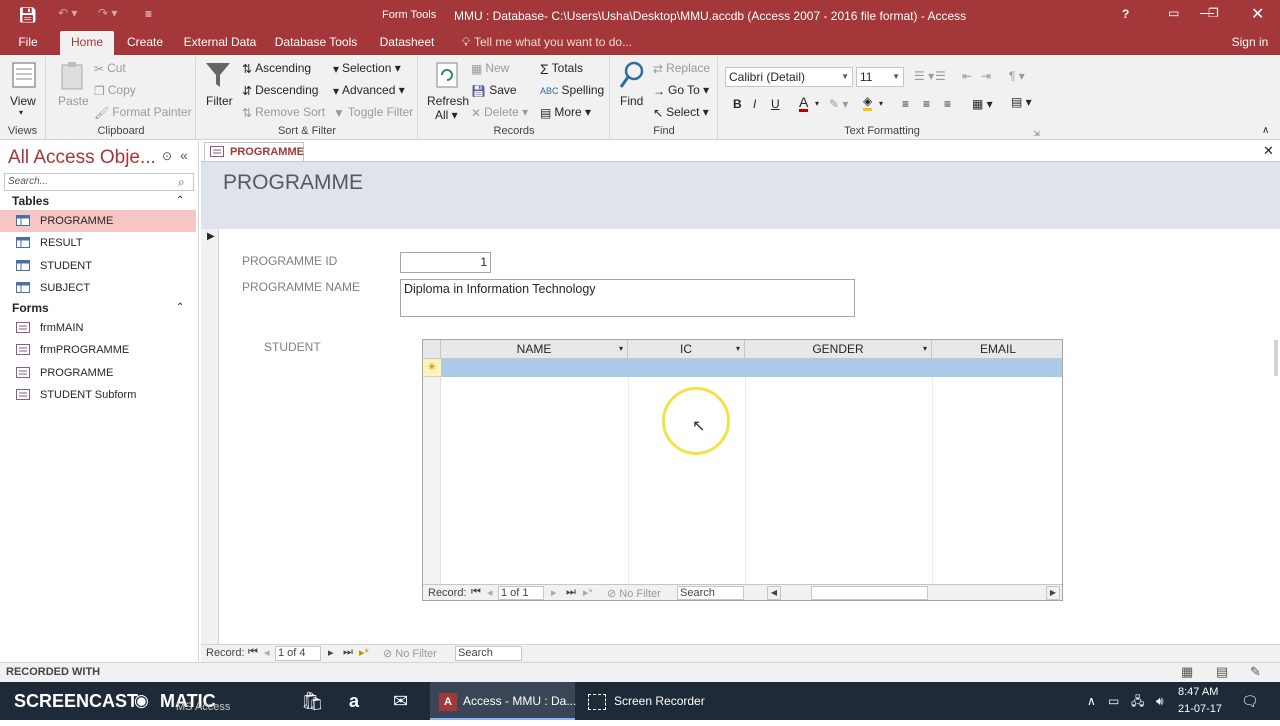  I want to click on design-view-icon: ✎, so click(1255, 672).